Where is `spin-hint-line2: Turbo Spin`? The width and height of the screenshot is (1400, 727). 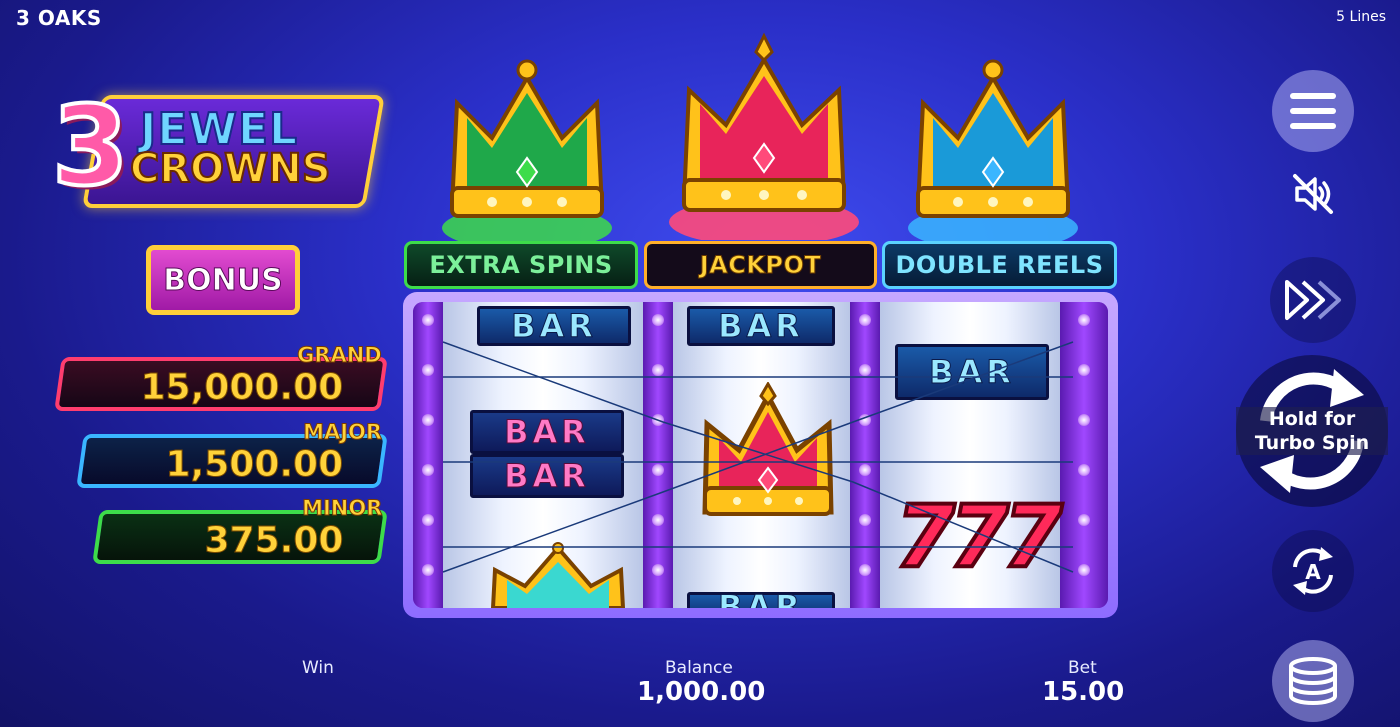
spin-hint-line2: Turbo Spin is located at coordinates (1312, 443).